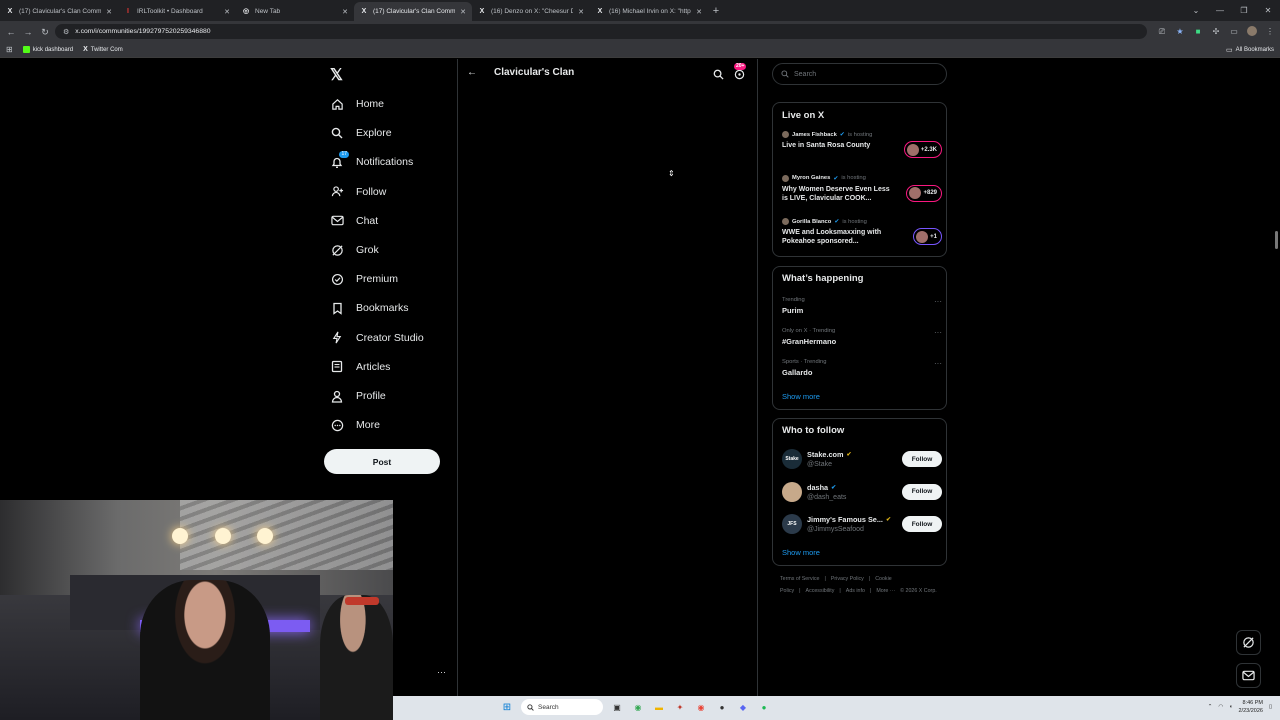 The height and width of the screenshot is (720, 1280). What do you see at coordinates (855, 591) in the screenshot?
I see `footer-link: Ads info` at bounding box center [855, 591].